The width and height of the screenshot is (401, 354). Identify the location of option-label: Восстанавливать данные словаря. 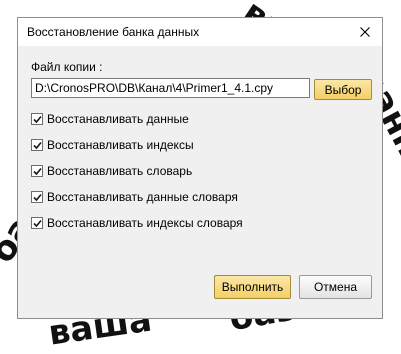
(142, 197).